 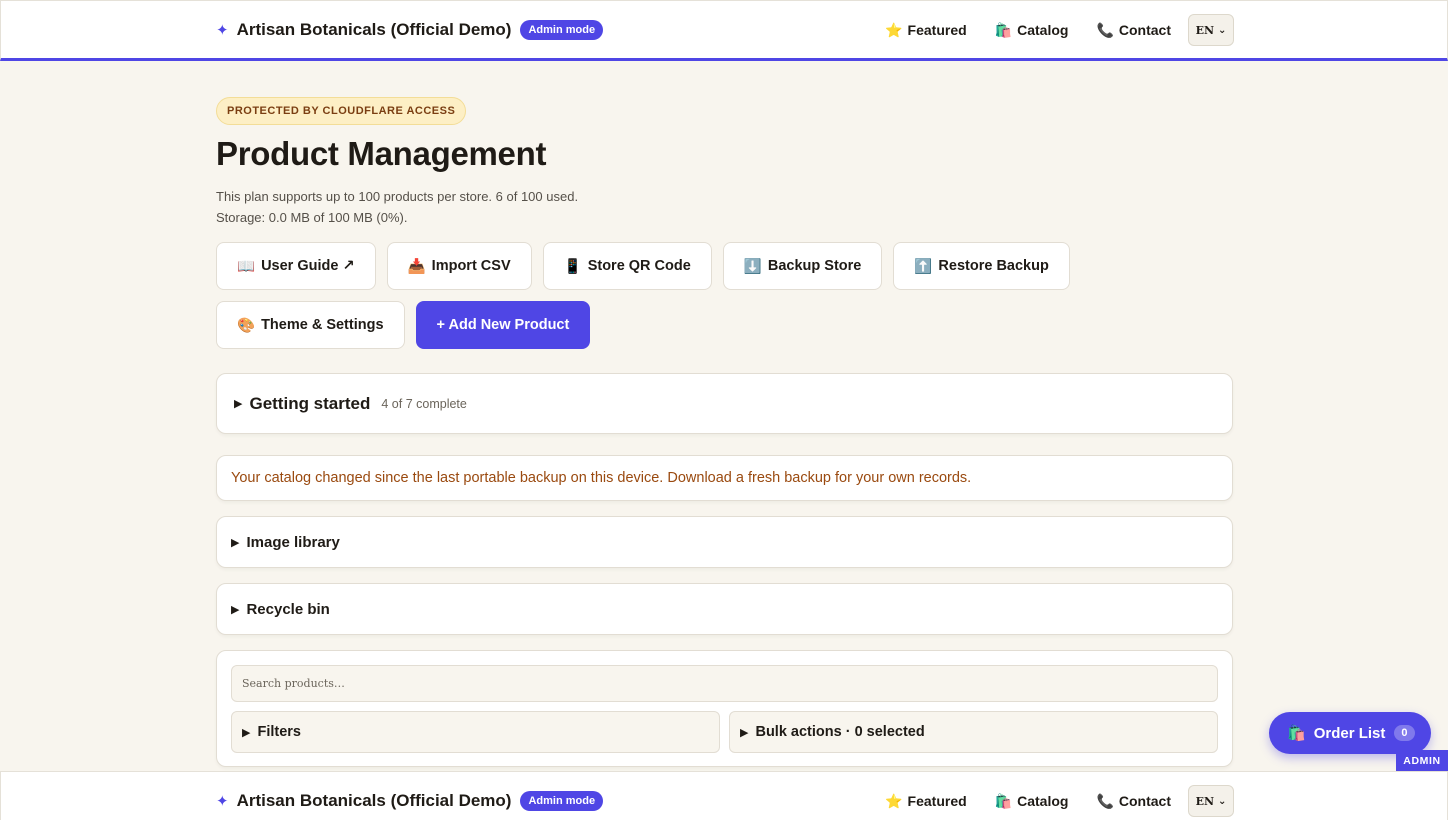 I want to click on image-library-title: Image library, so click(x=293, y=542).